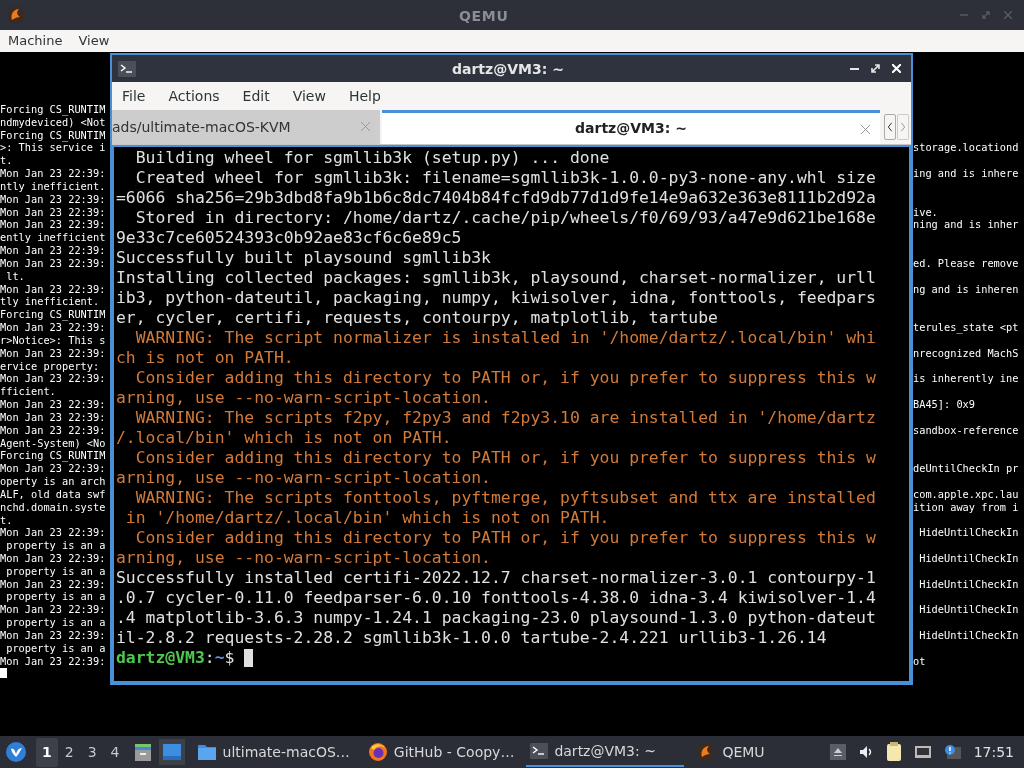 This screenshot has height=768, width=1024. What do you see at coordinates (605, 752) in the screenshot?
I see `task-button: dartz@VM3: ~` at bounding box center [605, 752].